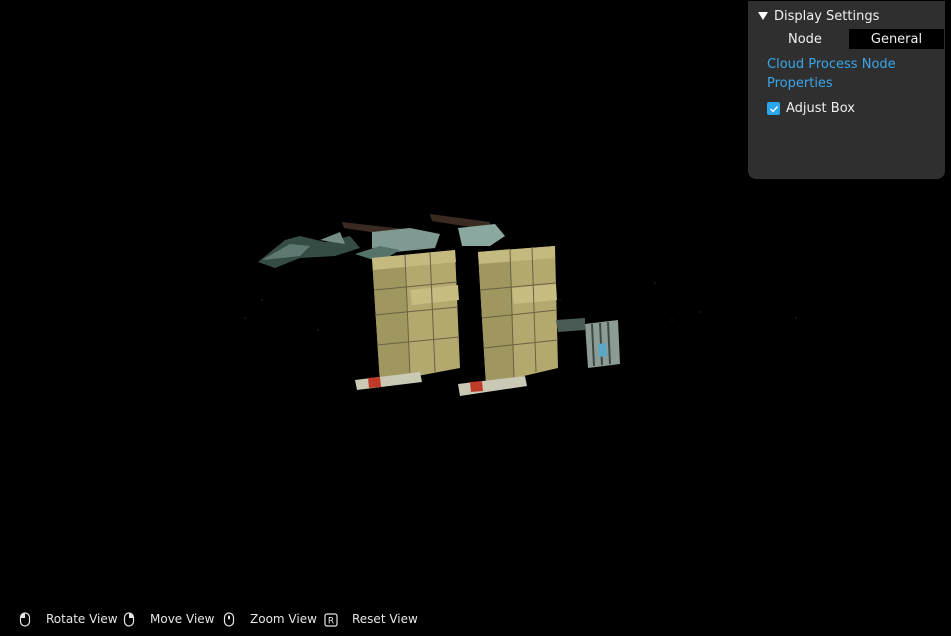 This screenshot has height=636, width=951. What do you see at coordinates (588, 343) in the screenshot?
I see `right-module` at bounding box center [588, 343].